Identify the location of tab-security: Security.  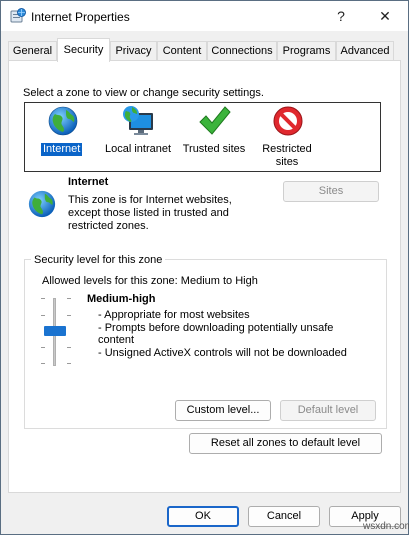
(83, 50).